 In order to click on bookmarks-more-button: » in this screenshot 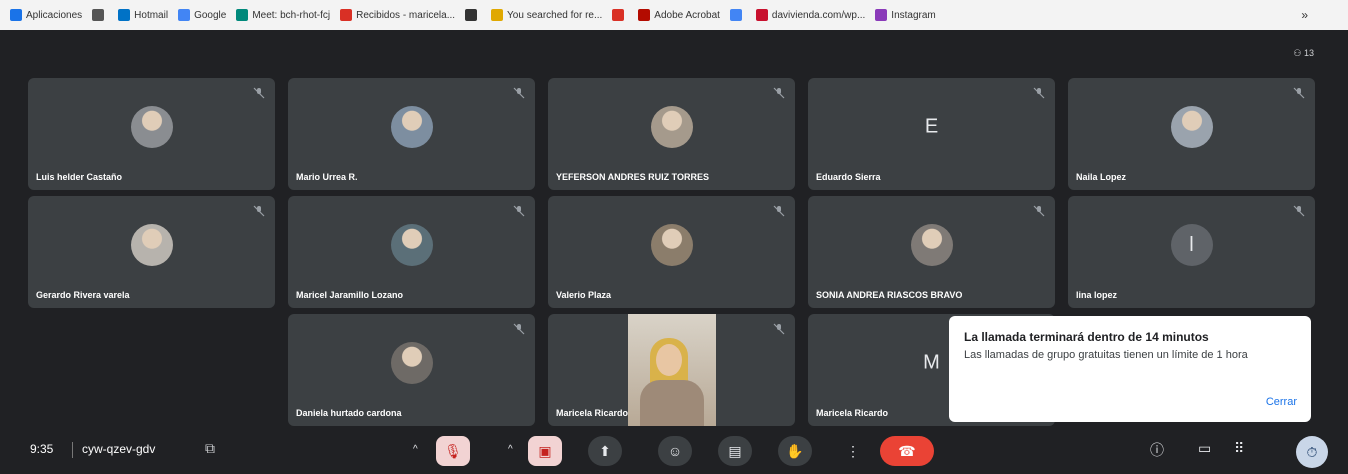, I will do `click(1304, 15)`.